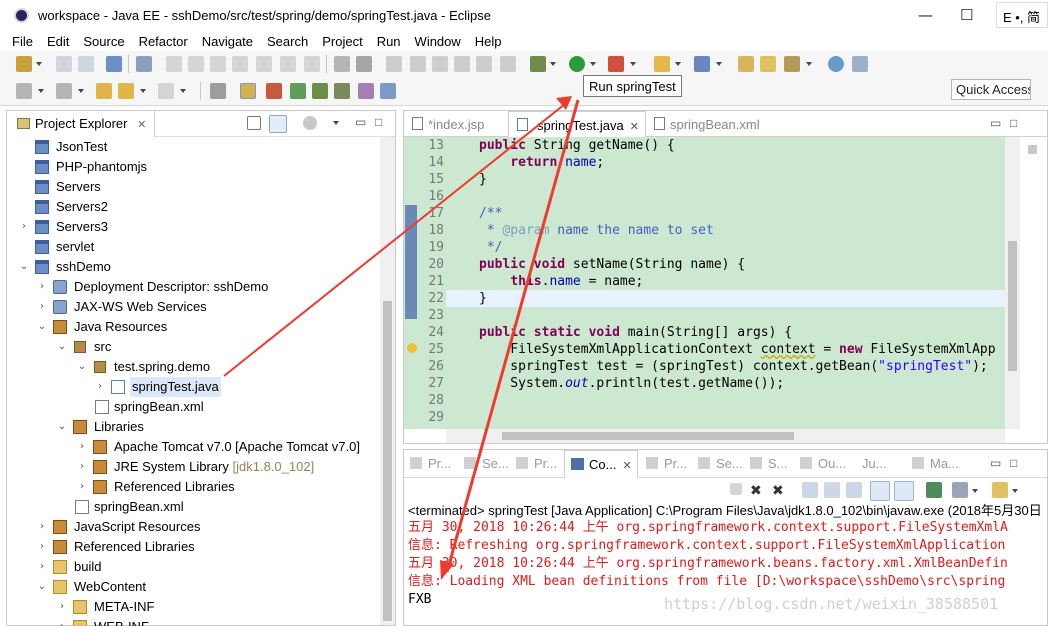 This screenshot has width=1048, height=626. I want to click on save-icon, so click(64, 64).